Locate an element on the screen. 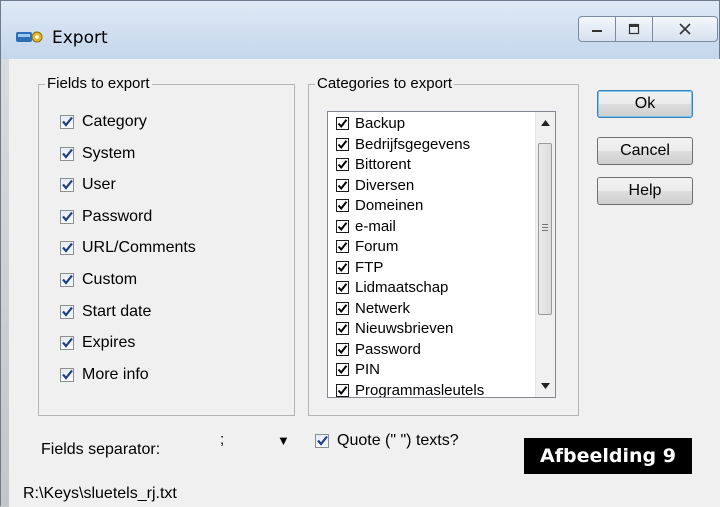 The image size is (720, 507). dropdown-arrow-icon: ▼ is located at coordinates (283, 440).